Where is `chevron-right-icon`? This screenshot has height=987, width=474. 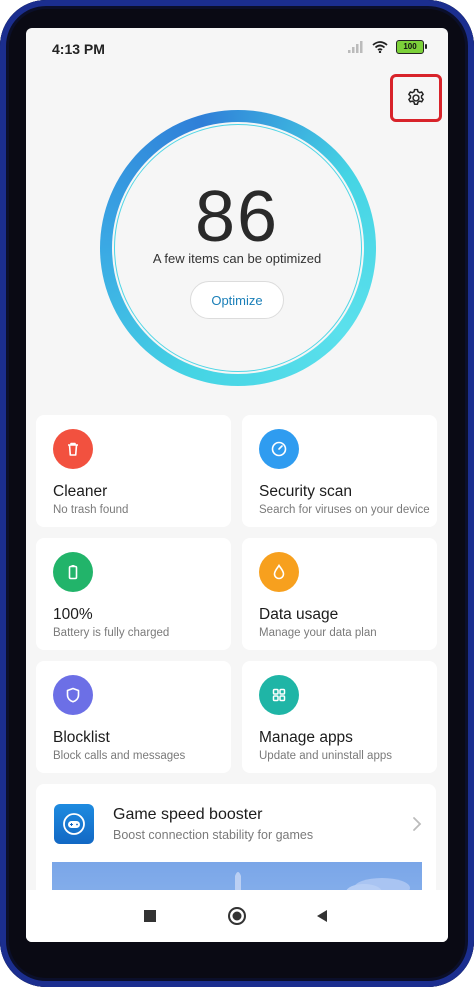 chevron-right-icon is located at coordinates (417, 824).